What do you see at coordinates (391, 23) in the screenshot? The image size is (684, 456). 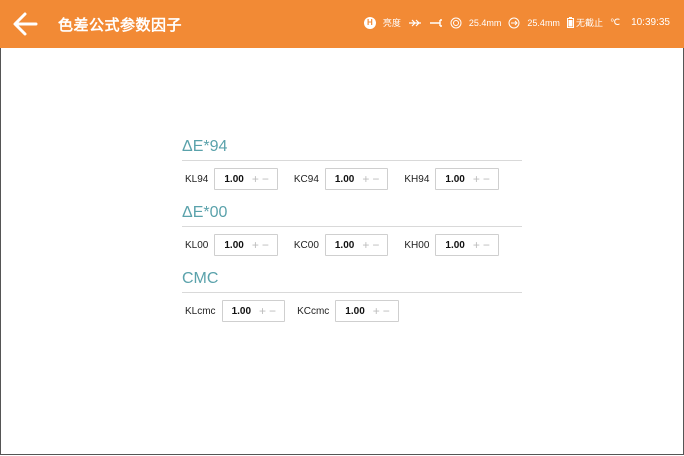 I see `mode-label: 亮度` at bounding box center [391, 23].